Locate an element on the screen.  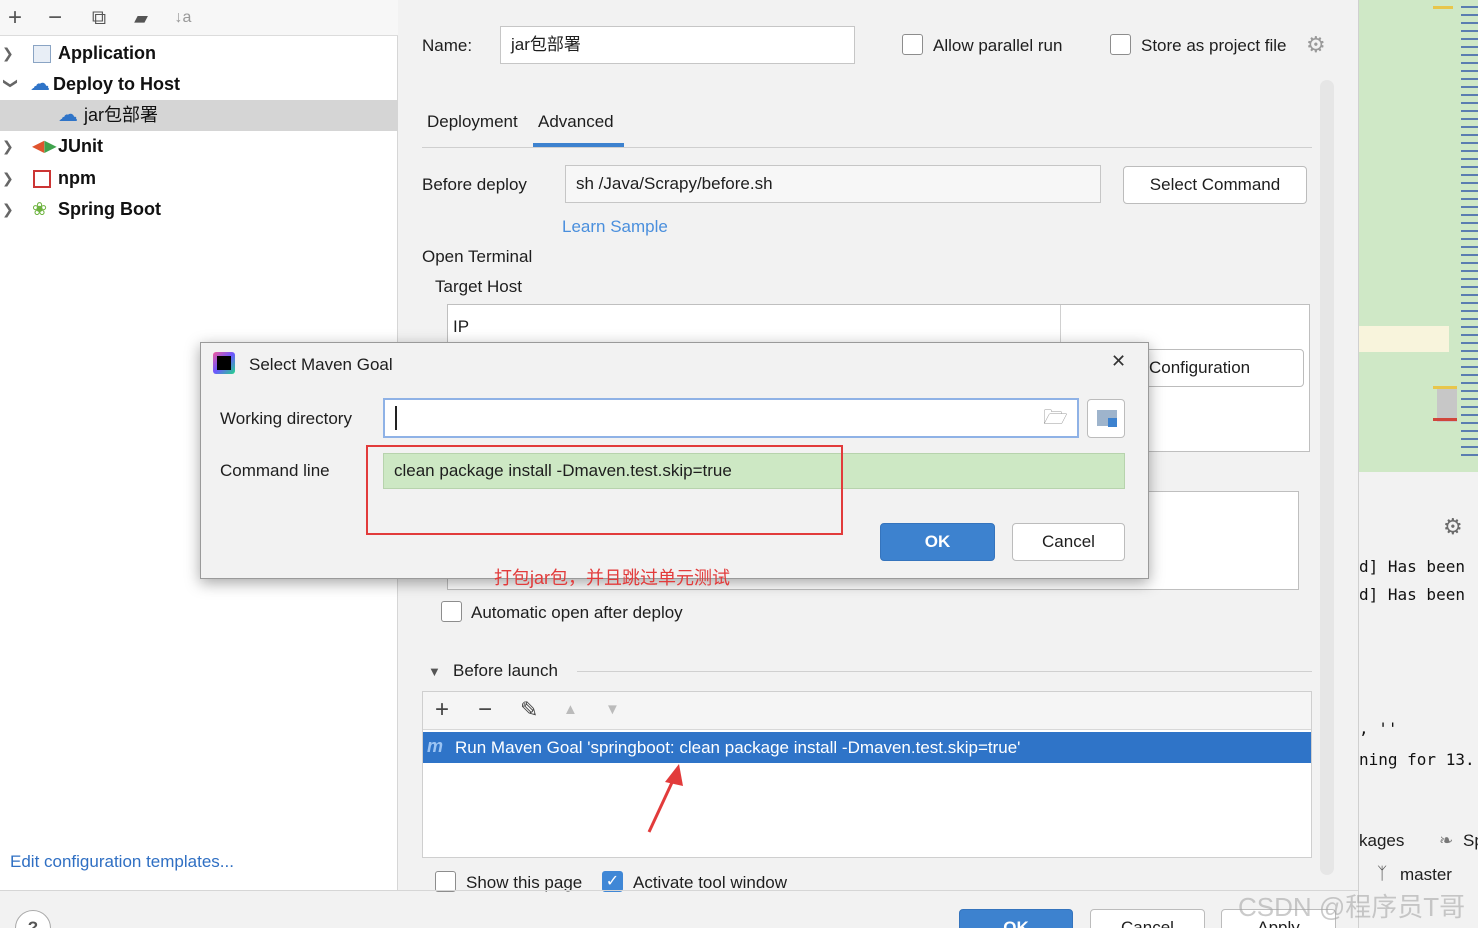
copy-icon: ⧉ is located at coordinates (99, 18).